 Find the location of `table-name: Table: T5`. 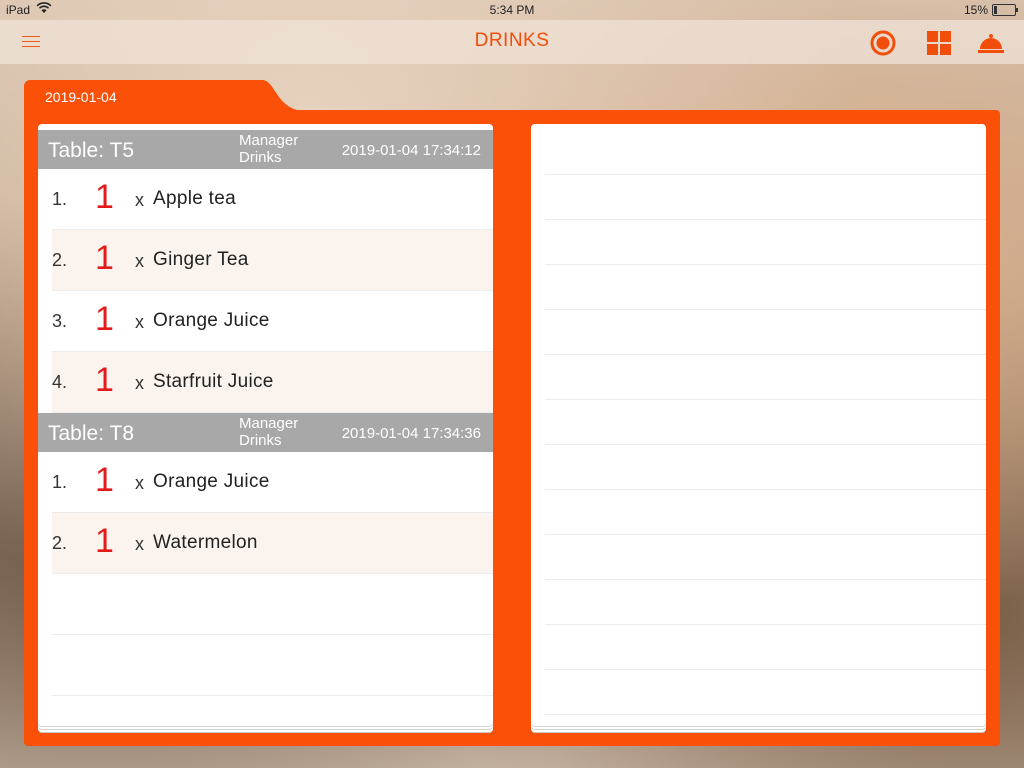

table-name: Table: T5 is located at coordinates (91, 150).